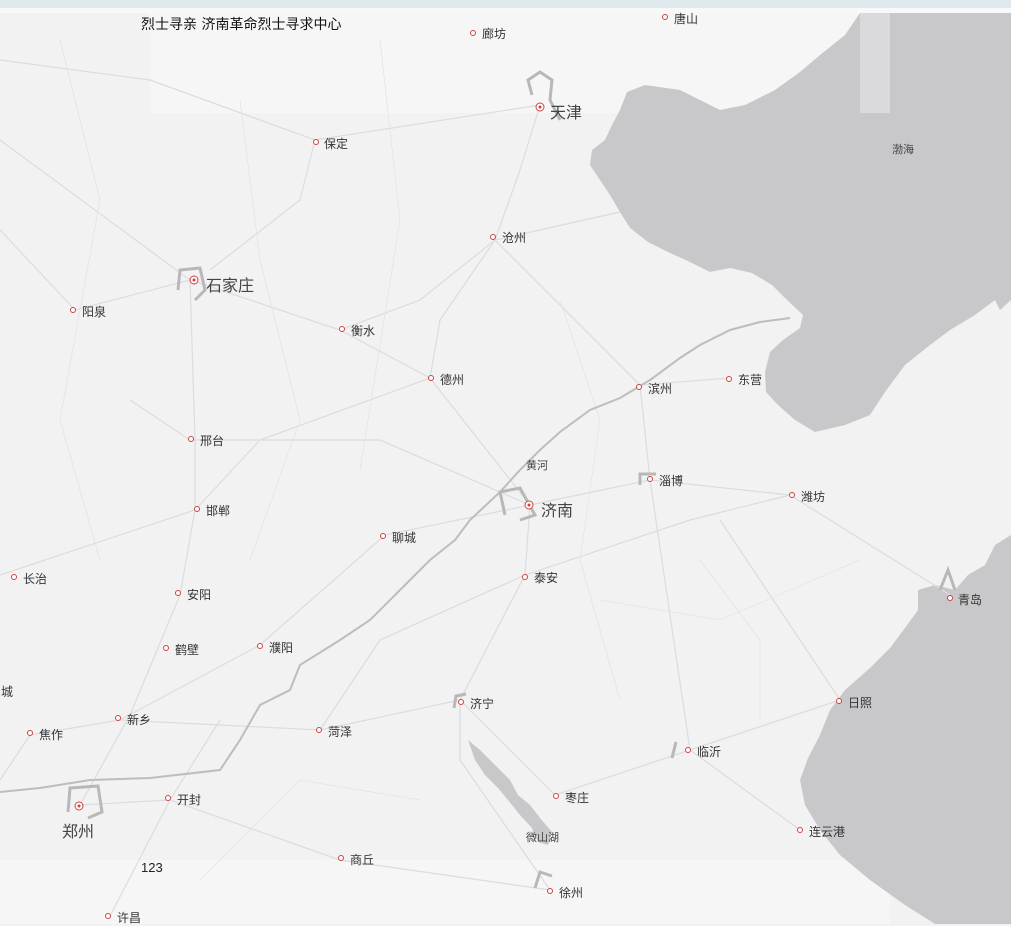 The width and height of the screenshot is (1011, 926). I want to click on city-label-puyang: 濮阳, so click(281, 647).